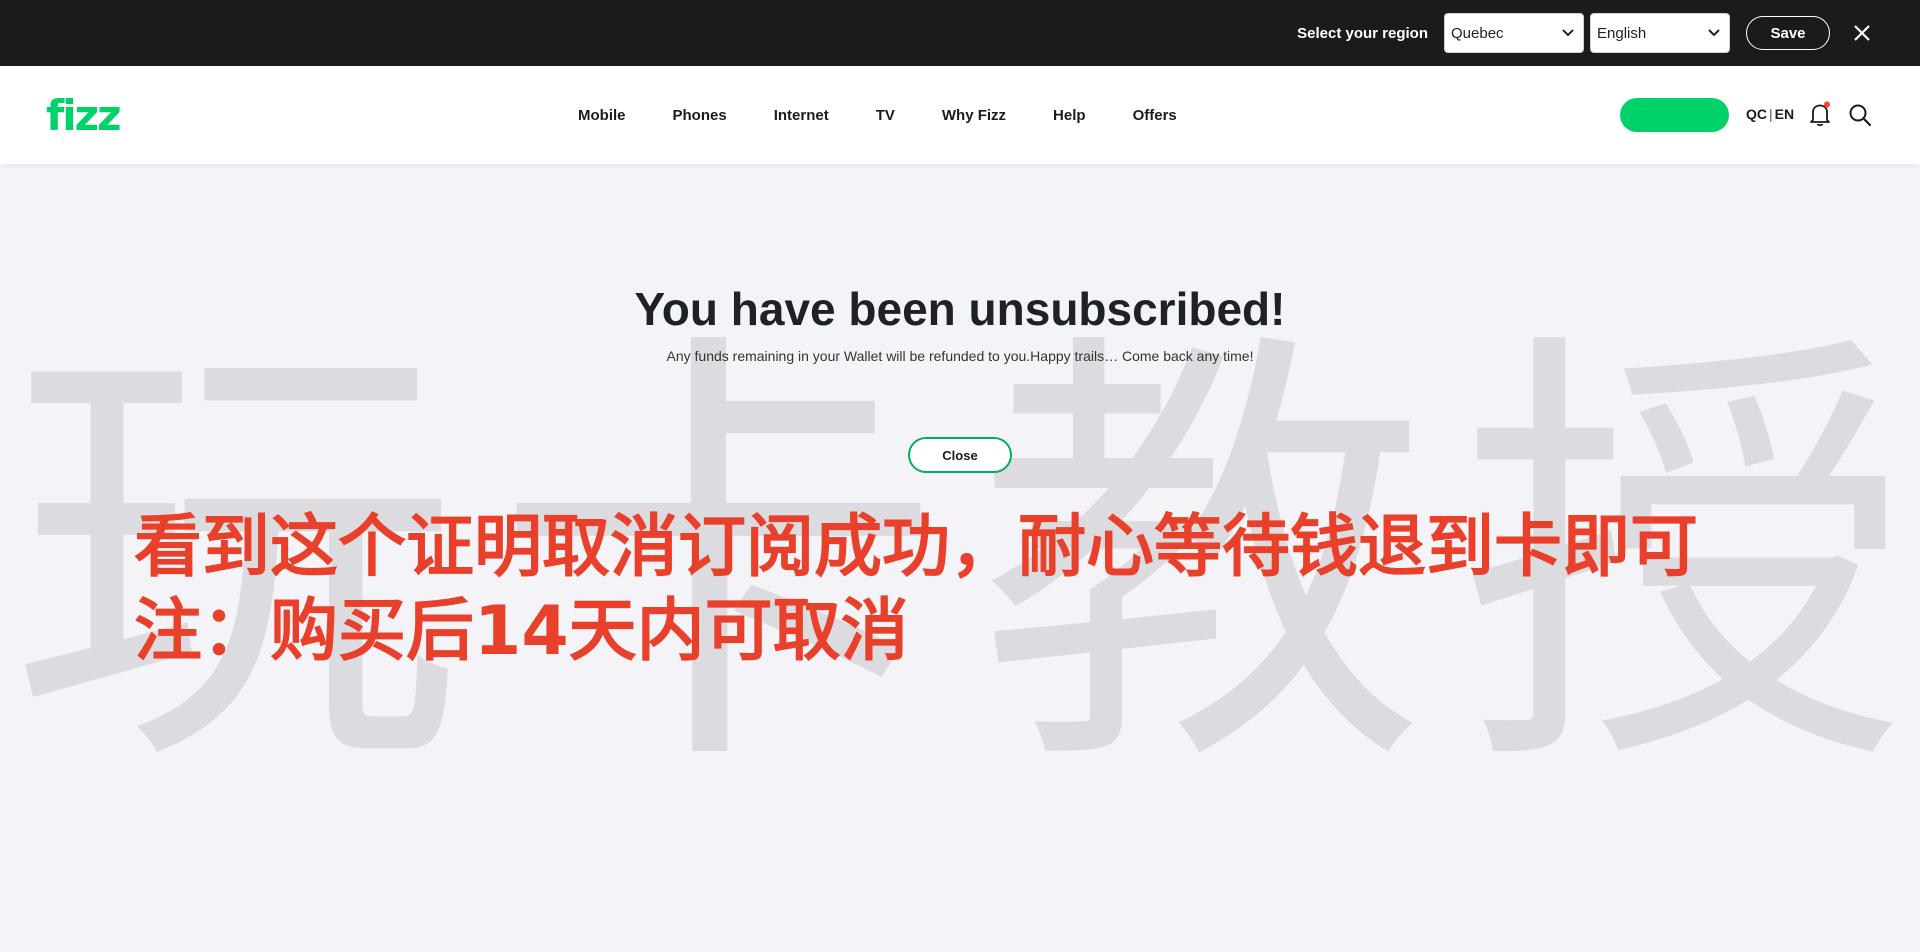 This screenshot has height=952, width=1920. I want to click on region-bar: Select your region Quebec English Save, so click(960, 33).